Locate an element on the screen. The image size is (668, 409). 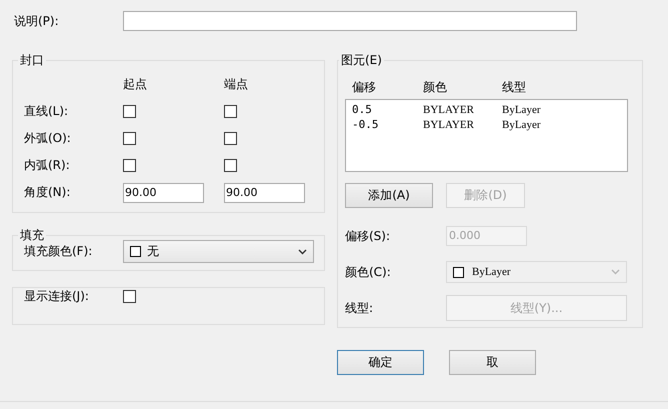
column-header: 线型 is located at coordinates (514, 87).